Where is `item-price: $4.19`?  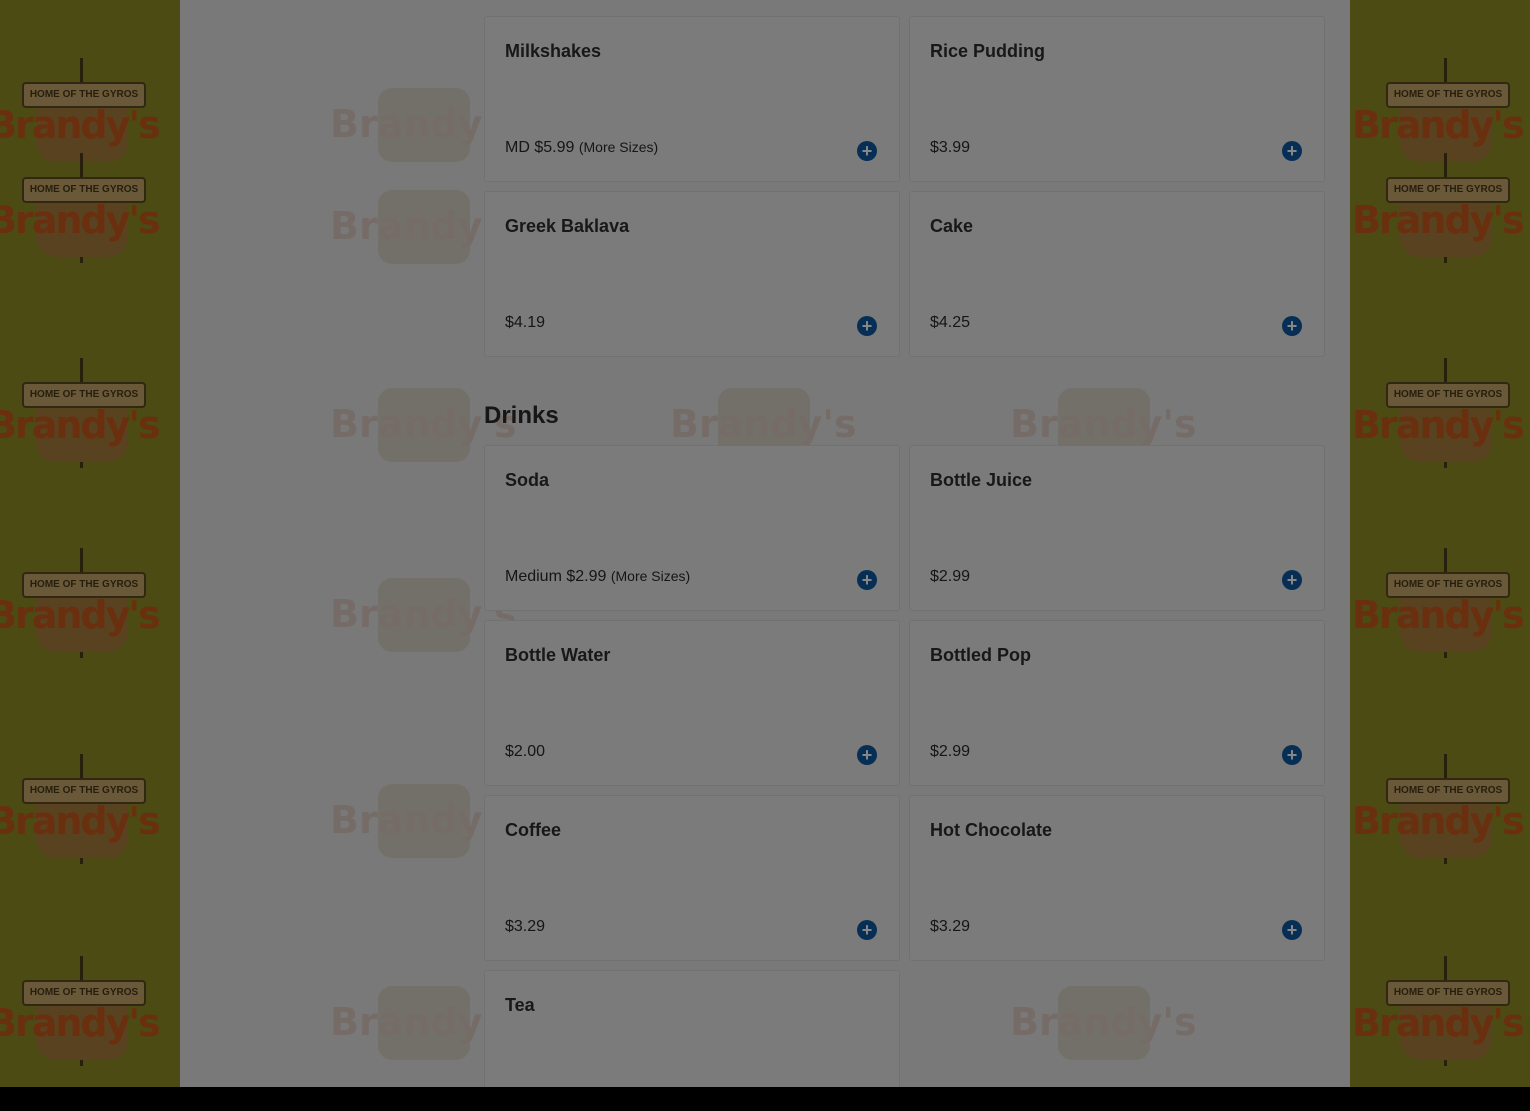
item-price: $4.19 is located at coordinates (525, 322).